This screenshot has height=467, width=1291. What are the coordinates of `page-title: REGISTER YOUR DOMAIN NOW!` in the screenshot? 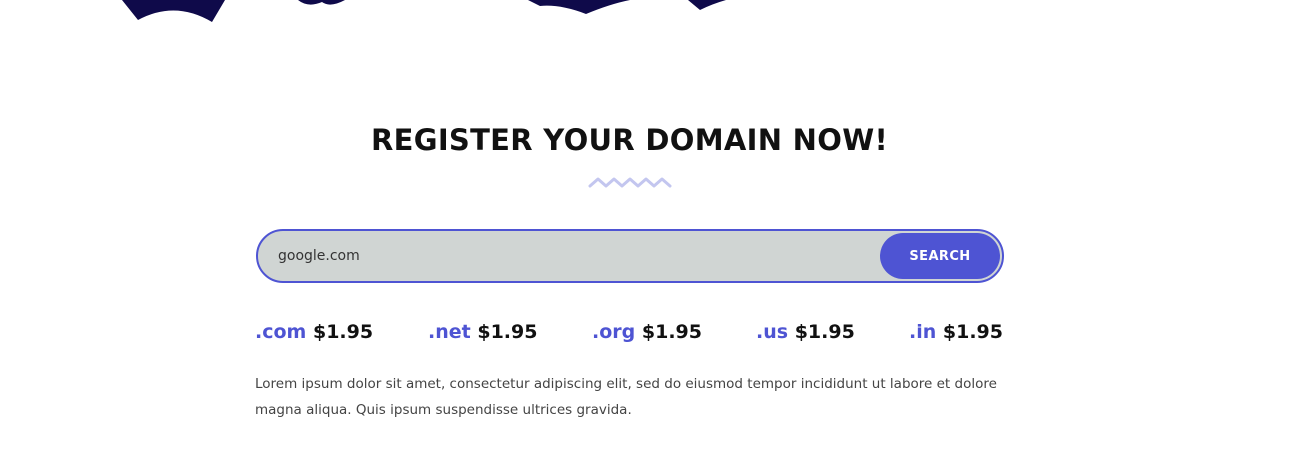 It's located at (629, 140).